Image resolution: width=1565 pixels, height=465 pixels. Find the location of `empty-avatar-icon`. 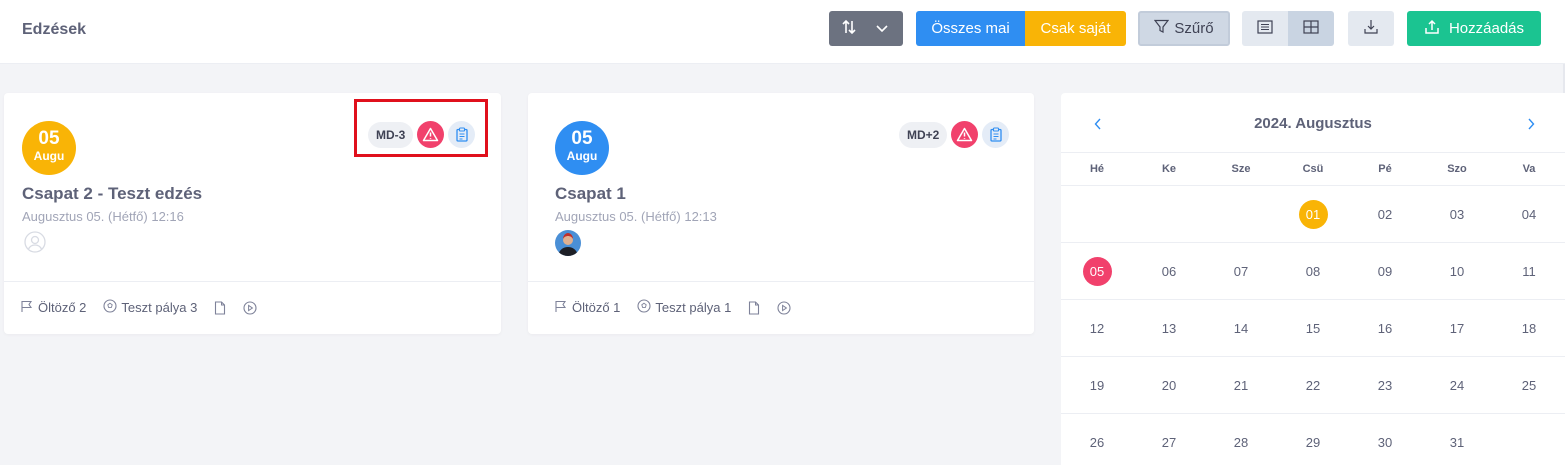

empty-avatar-icon is located at coordinates (35, 242).